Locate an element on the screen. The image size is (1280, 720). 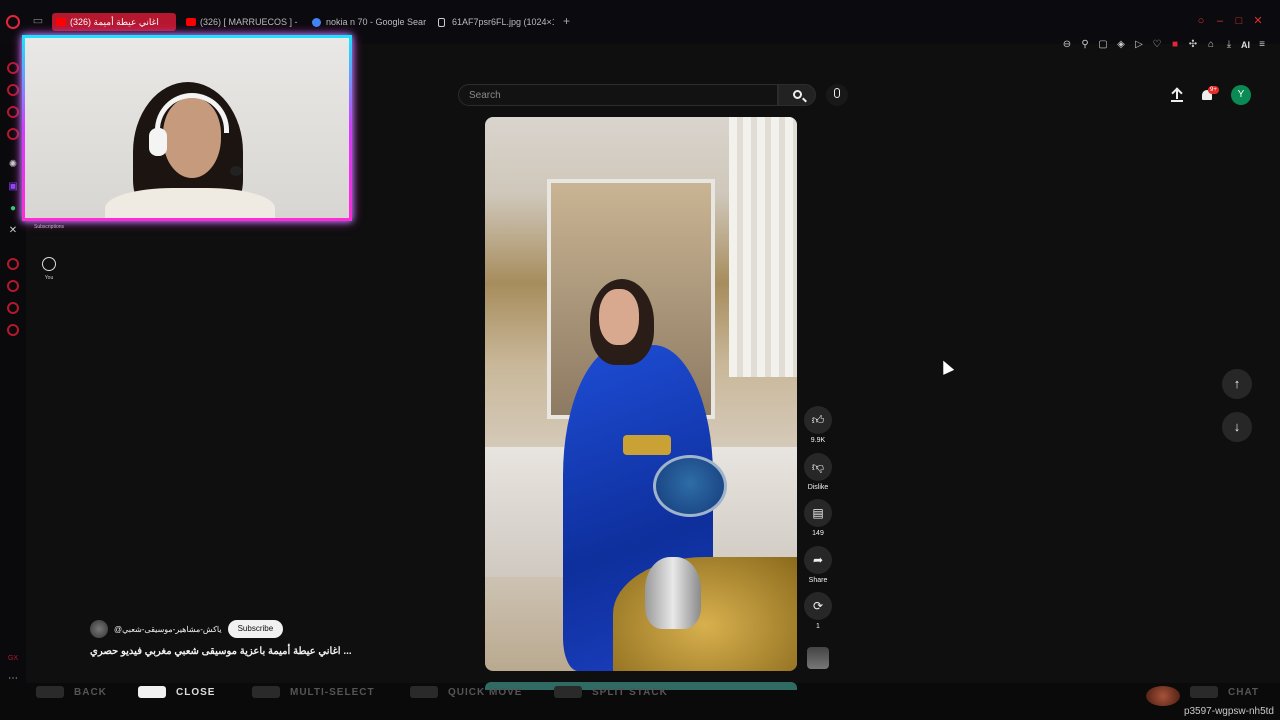
menu-icon: ≡ is located at coordinates (1262, 45).